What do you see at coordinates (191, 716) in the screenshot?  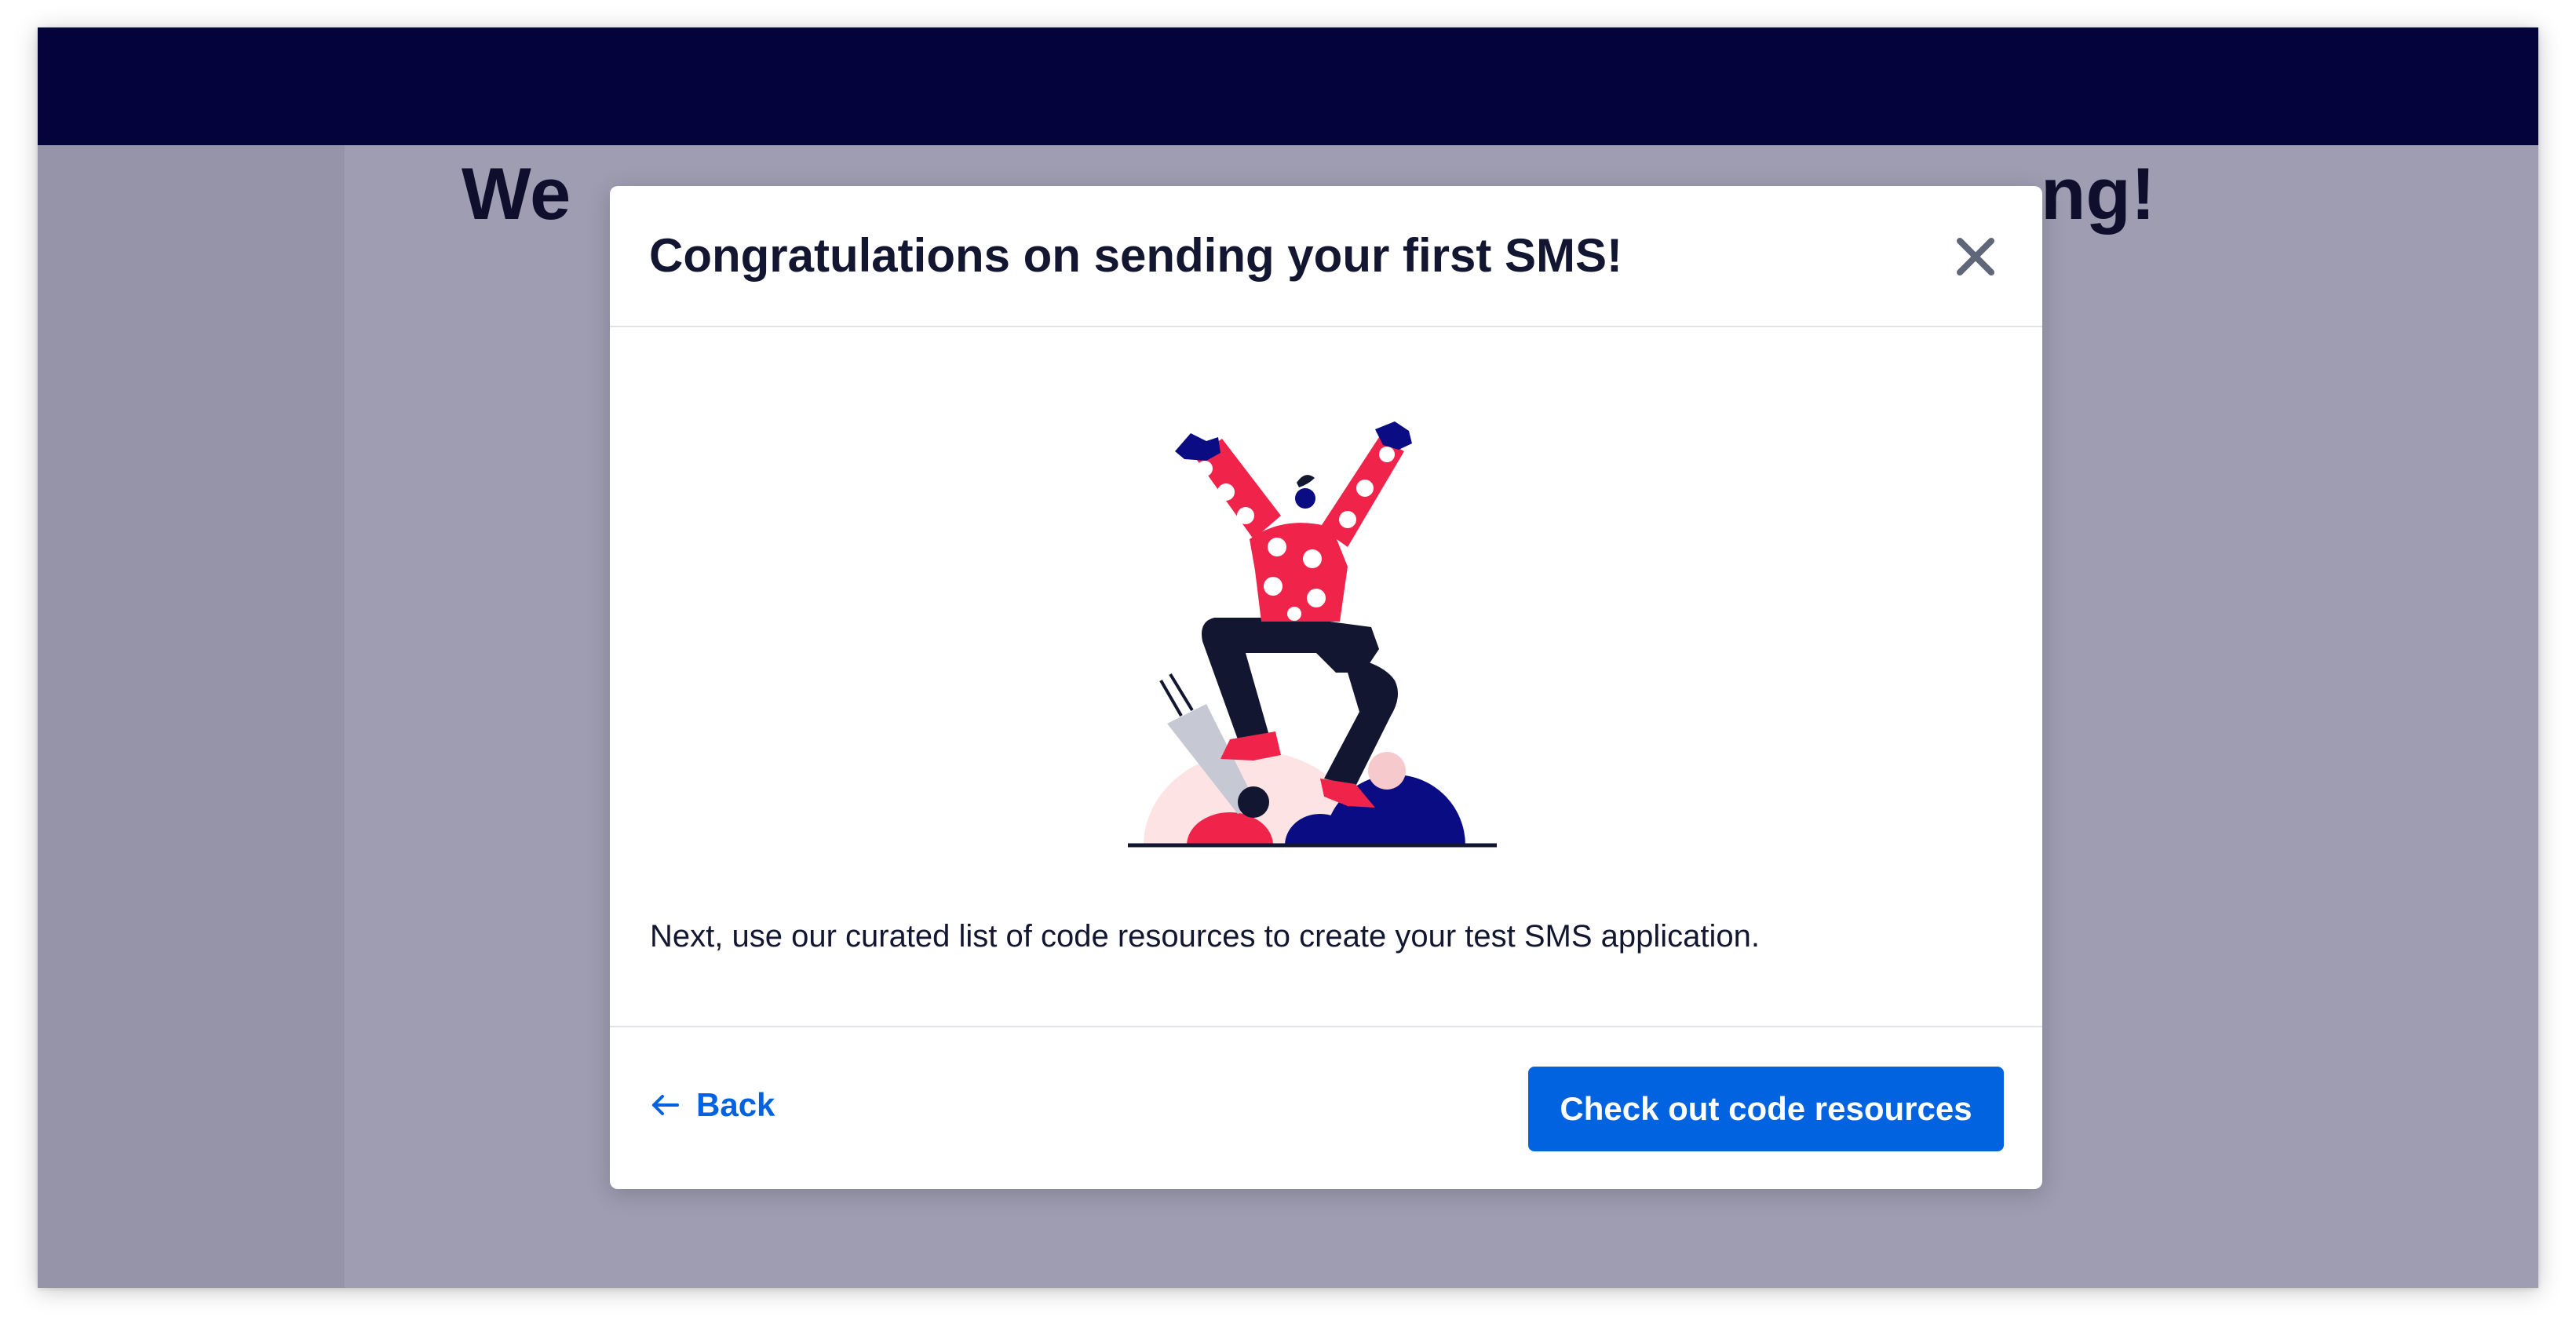 I see `sidebar` at bounding box center [191, 716].